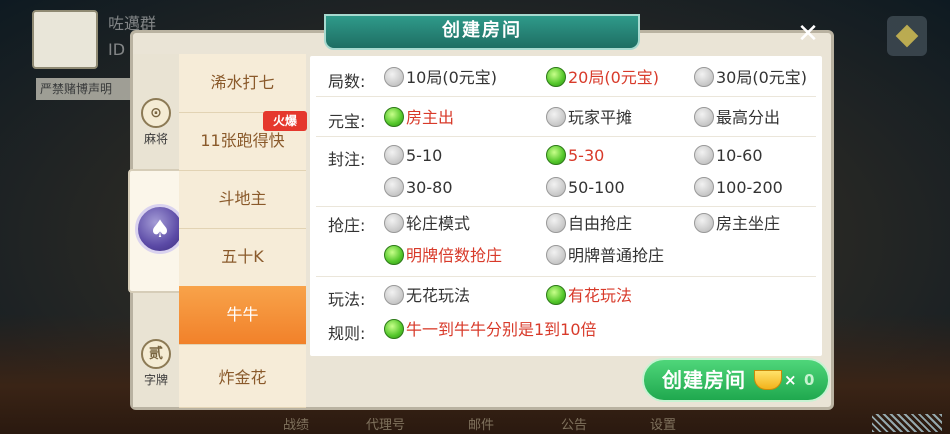 The image size is (950, 434). I want to click on banker-option-free: 自由抢庄, so click(589, 224).